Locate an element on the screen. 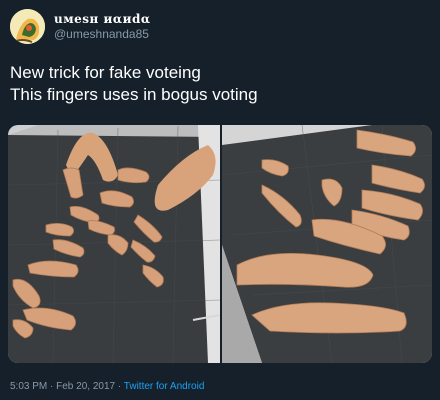 The image size is (440, 400). avatar-illustration-icon is located at coordinates (27, 26).